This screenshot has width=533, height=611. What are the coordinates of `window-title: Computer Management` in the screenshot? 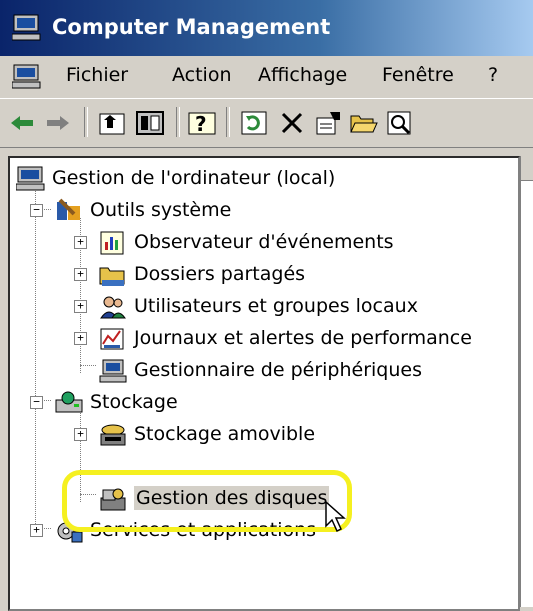 It's located at (191, 27).